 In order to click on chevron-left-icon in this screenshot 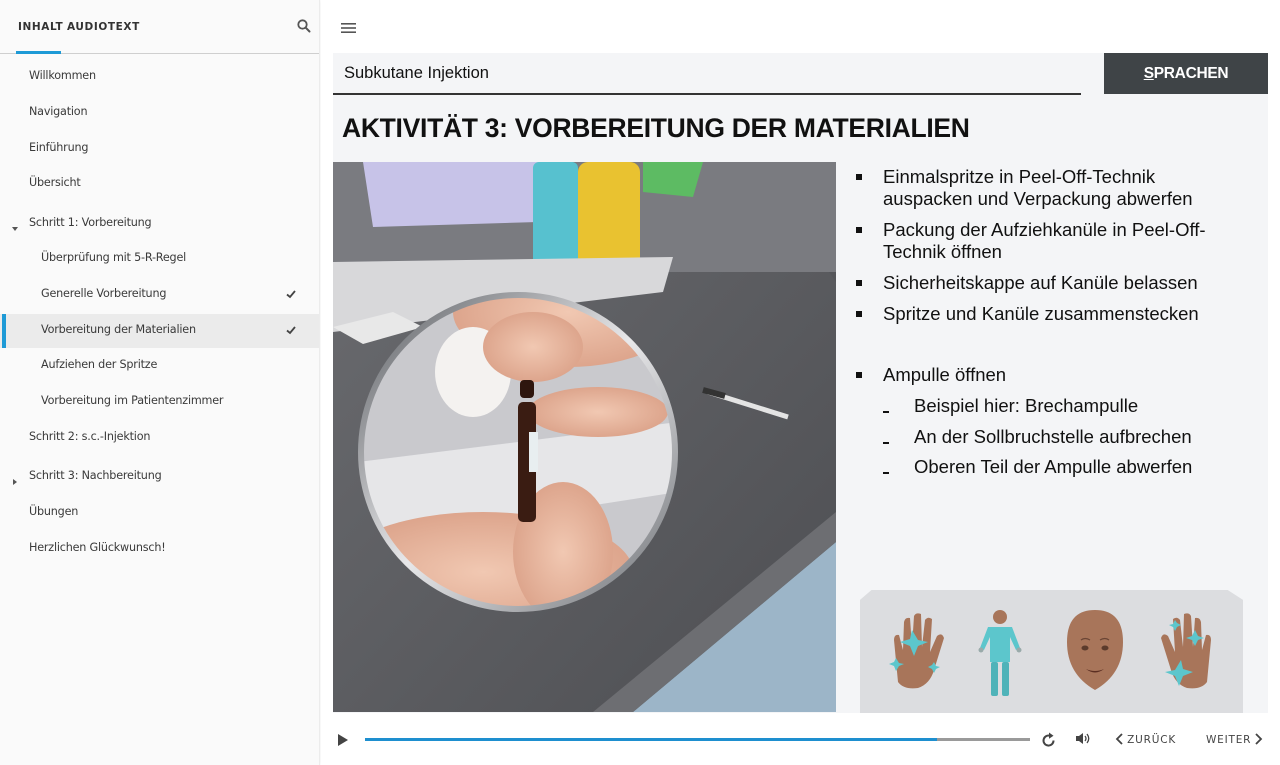, I will do `click(1119, 739)`.